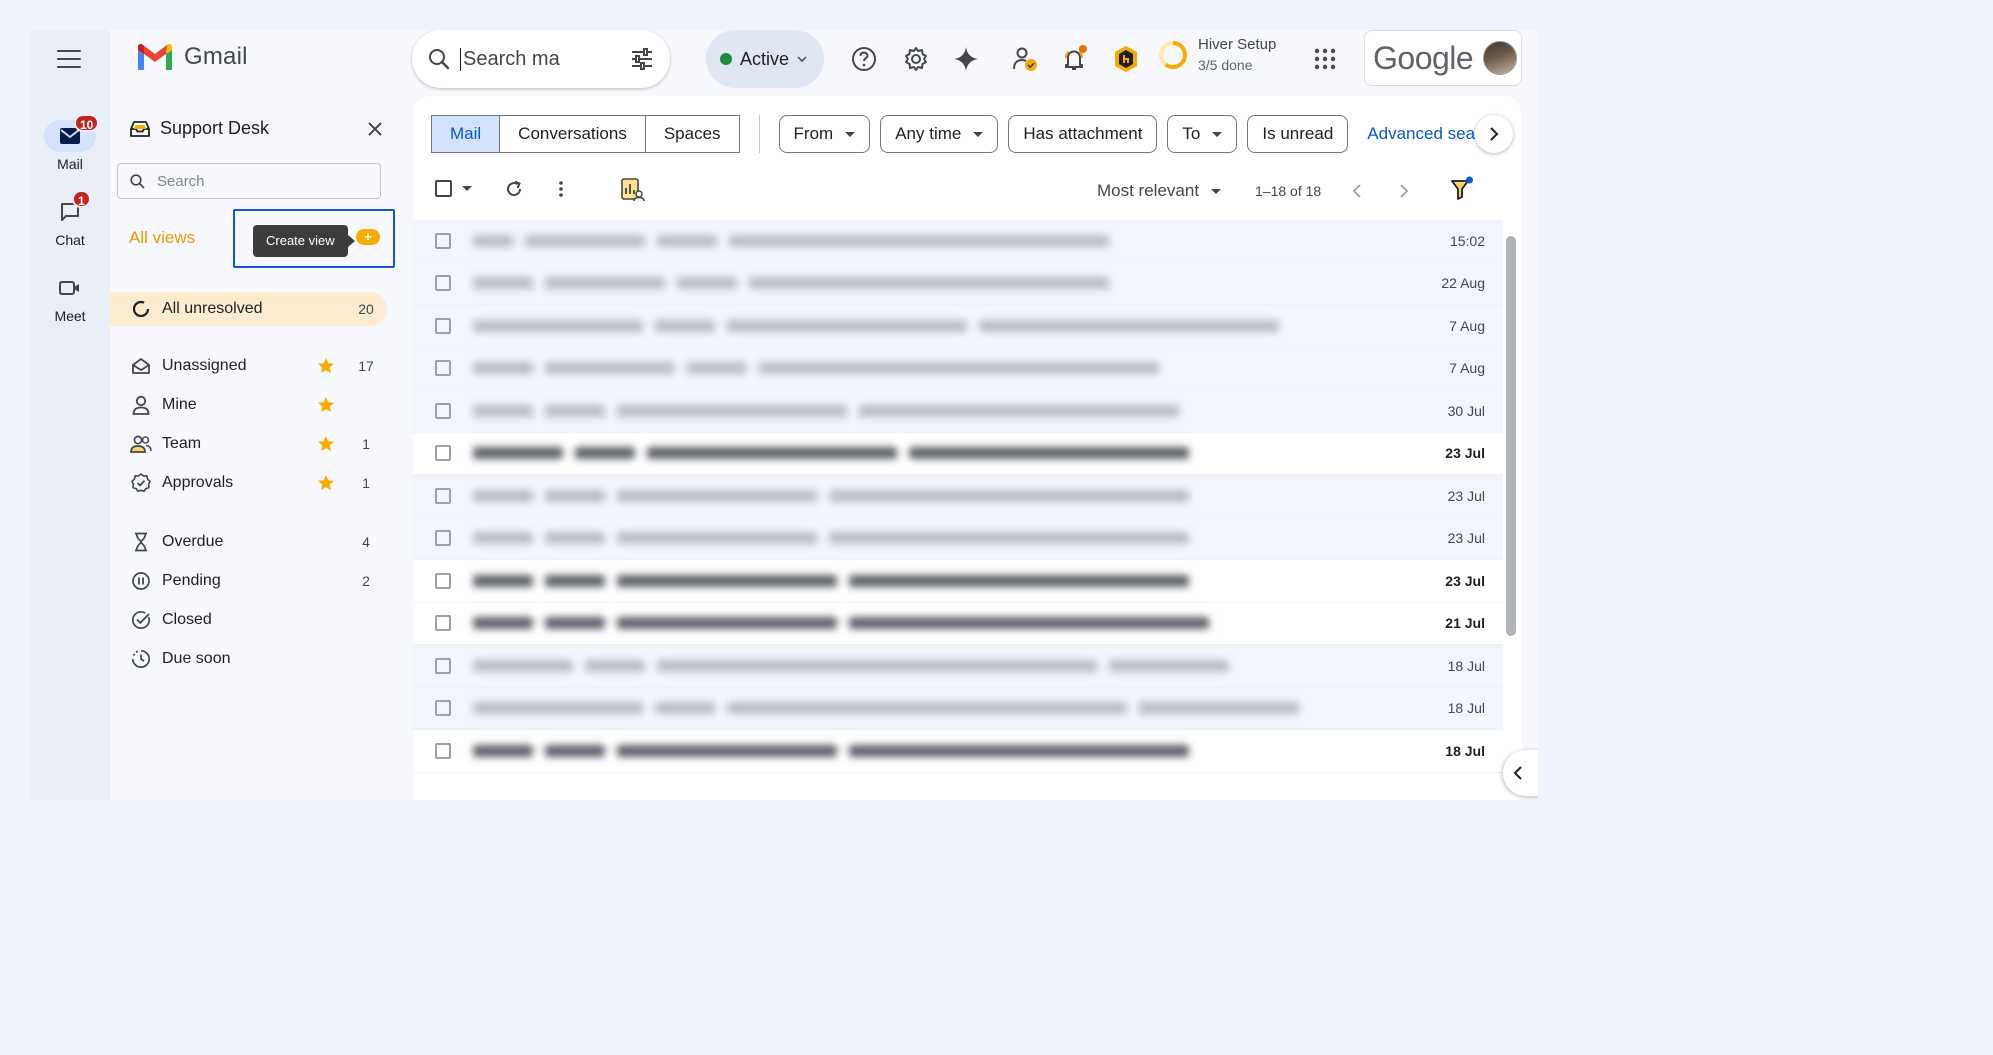  Describe the element at coordinates (813, 133) in the screenshot. I see `chip-label: From` at that location.